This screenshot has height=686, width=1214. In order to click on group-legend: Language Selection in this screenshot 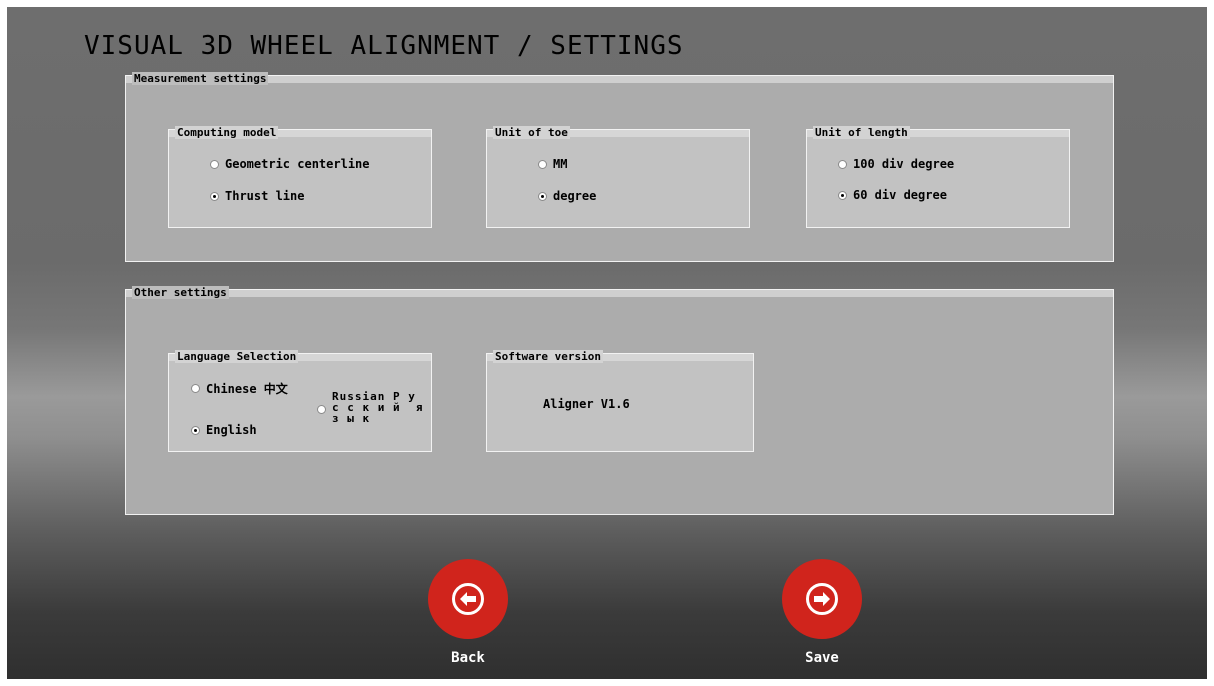, I will do `click(237, 356)`.